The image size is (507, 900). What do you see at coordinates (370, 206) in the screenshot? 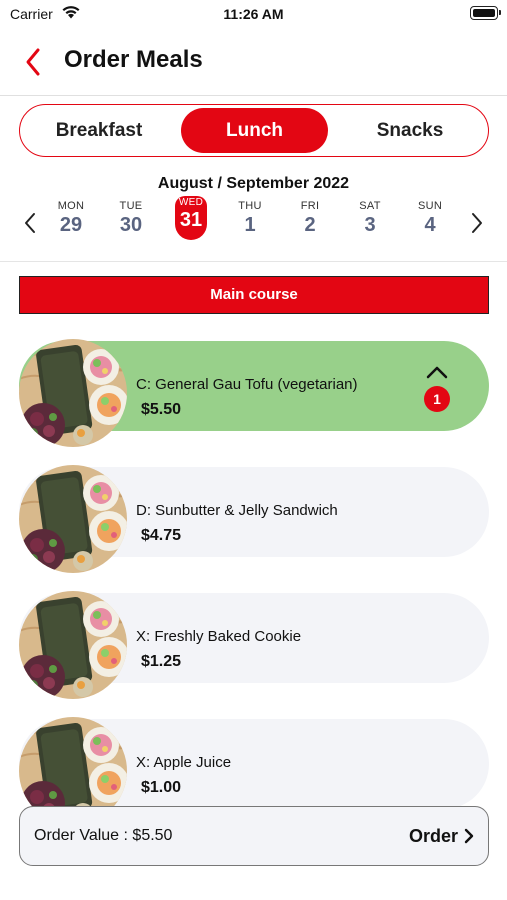
I see `day-name: SAT` at bounding box center [370, 206].